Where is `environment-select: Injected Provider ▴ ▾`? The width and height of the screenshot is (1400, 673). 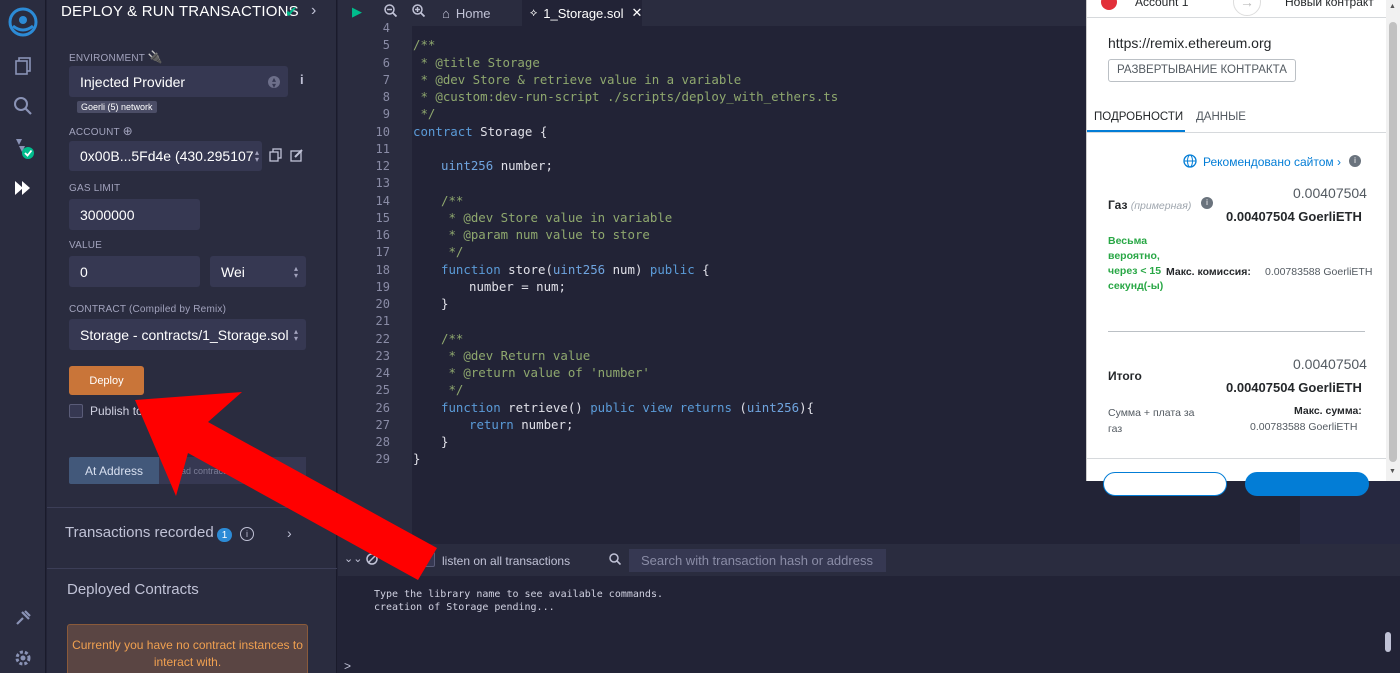 environment-select: Injected Provider ▴ ▾ is located at coordinates (178, 81).